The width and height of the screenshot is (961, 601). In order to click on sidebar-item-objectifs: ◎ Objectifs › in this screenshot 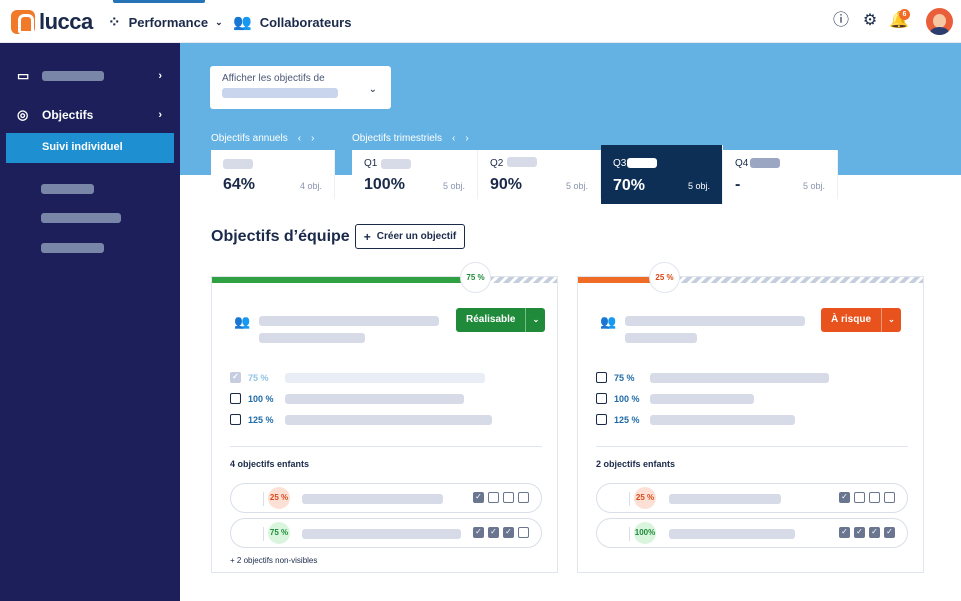, I will do `click(89, 115)`.